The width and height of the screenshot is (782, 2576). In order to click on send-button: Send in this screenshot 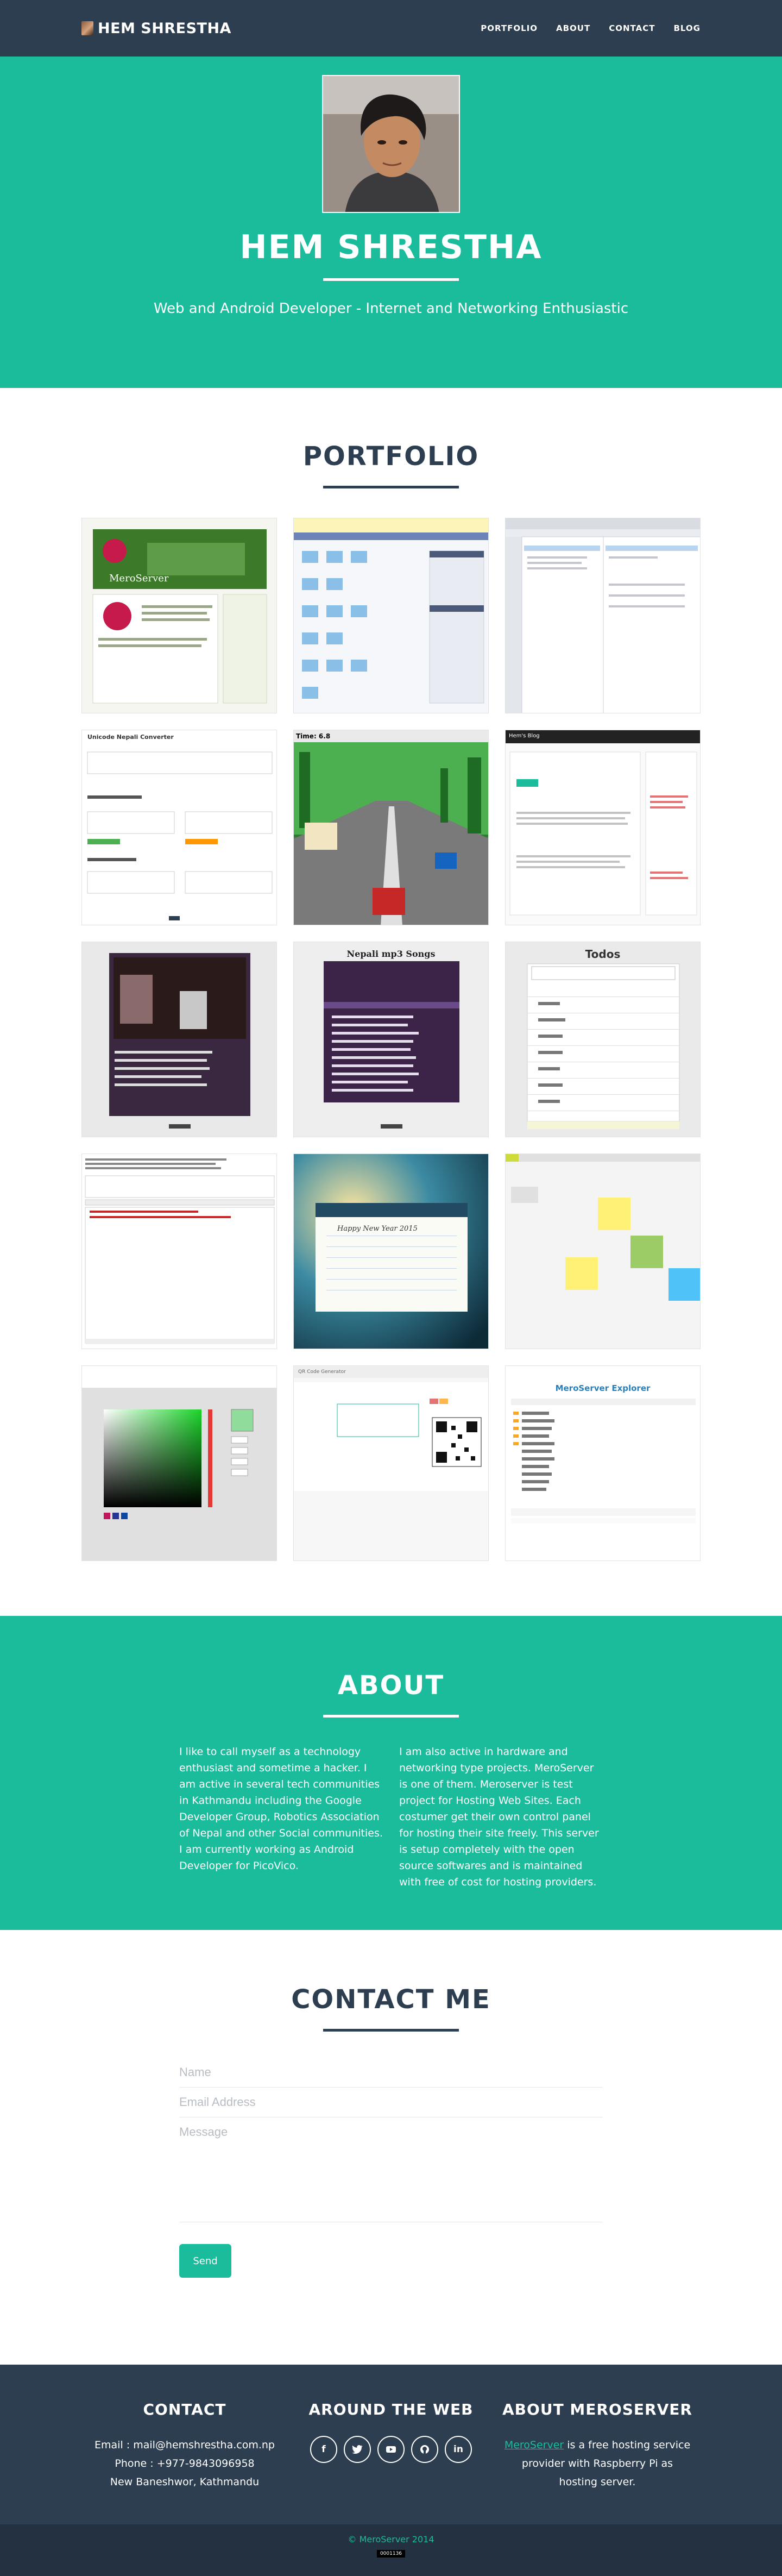, I will do `click(205, 2261)`.